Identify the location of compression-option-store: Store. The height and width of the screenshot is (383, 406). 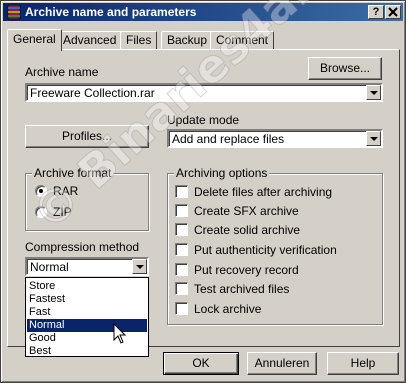
(87, 286).